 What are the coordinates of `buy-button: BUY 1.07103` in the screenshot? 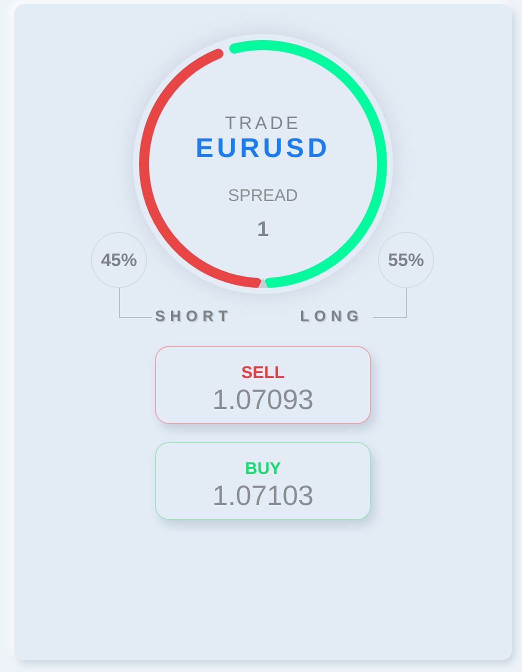 It's located at (263, 481).